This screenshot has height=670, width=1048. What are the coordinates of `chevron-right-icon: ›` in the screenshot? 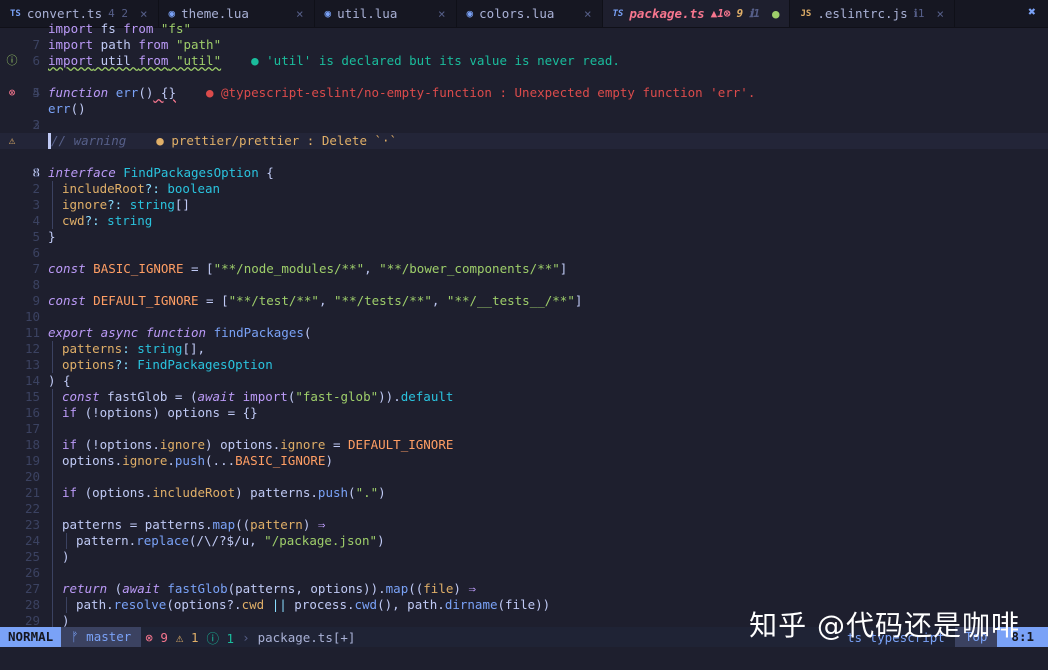 It's located at (246, 637).